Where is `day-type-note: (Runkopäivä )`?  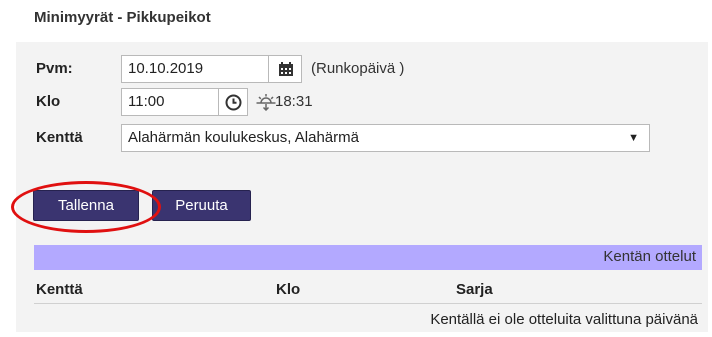
day-type-note: (Runkopäivä ) is located at coordinates (358, 68).